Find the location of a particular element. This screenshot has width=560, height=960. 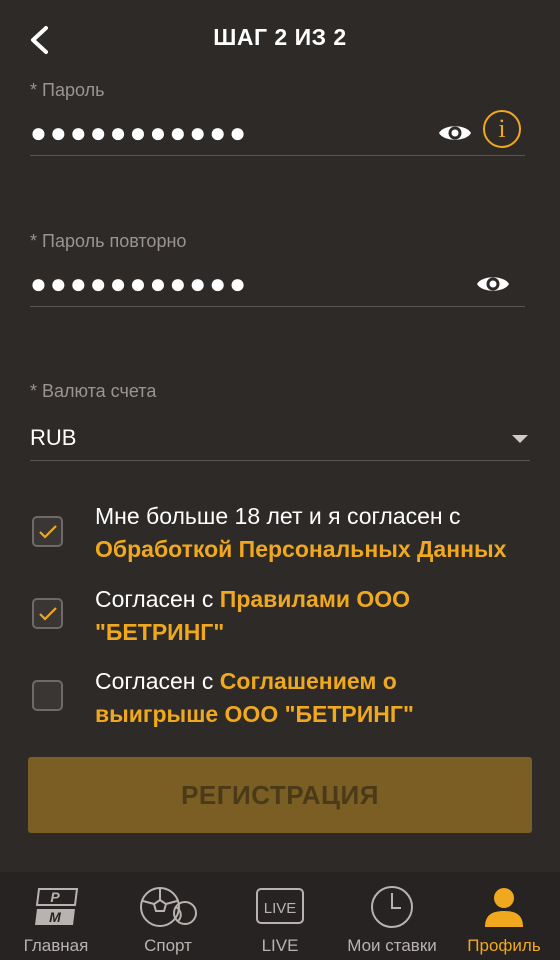

live-badge-text: LIVE is located at coordinates (280, 908).